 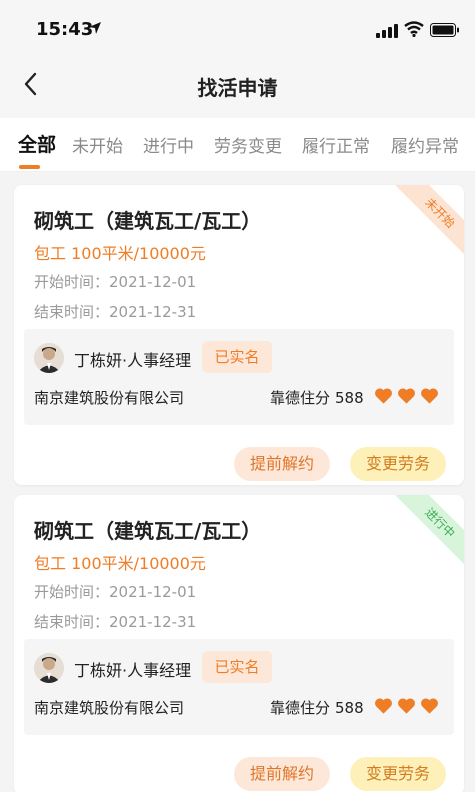 What do you see at coordinates (95, 29) in the screenshot?
I see `location-arrow-icon` at bounding box center [95, 29].